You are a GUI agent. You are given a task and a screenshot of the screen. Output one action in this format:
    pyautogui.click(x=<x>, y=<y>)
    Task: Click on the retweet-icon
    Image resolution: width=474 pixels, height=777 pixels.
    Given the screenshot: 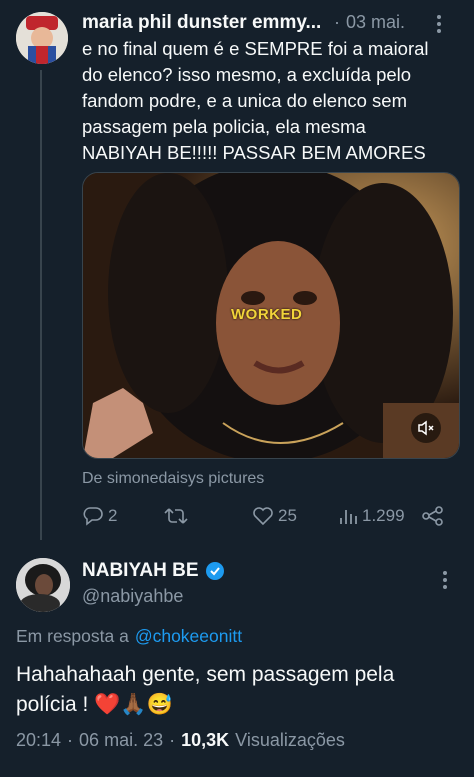 What is the action you would take?
    pyautogui.click(x=176, y=516)
    